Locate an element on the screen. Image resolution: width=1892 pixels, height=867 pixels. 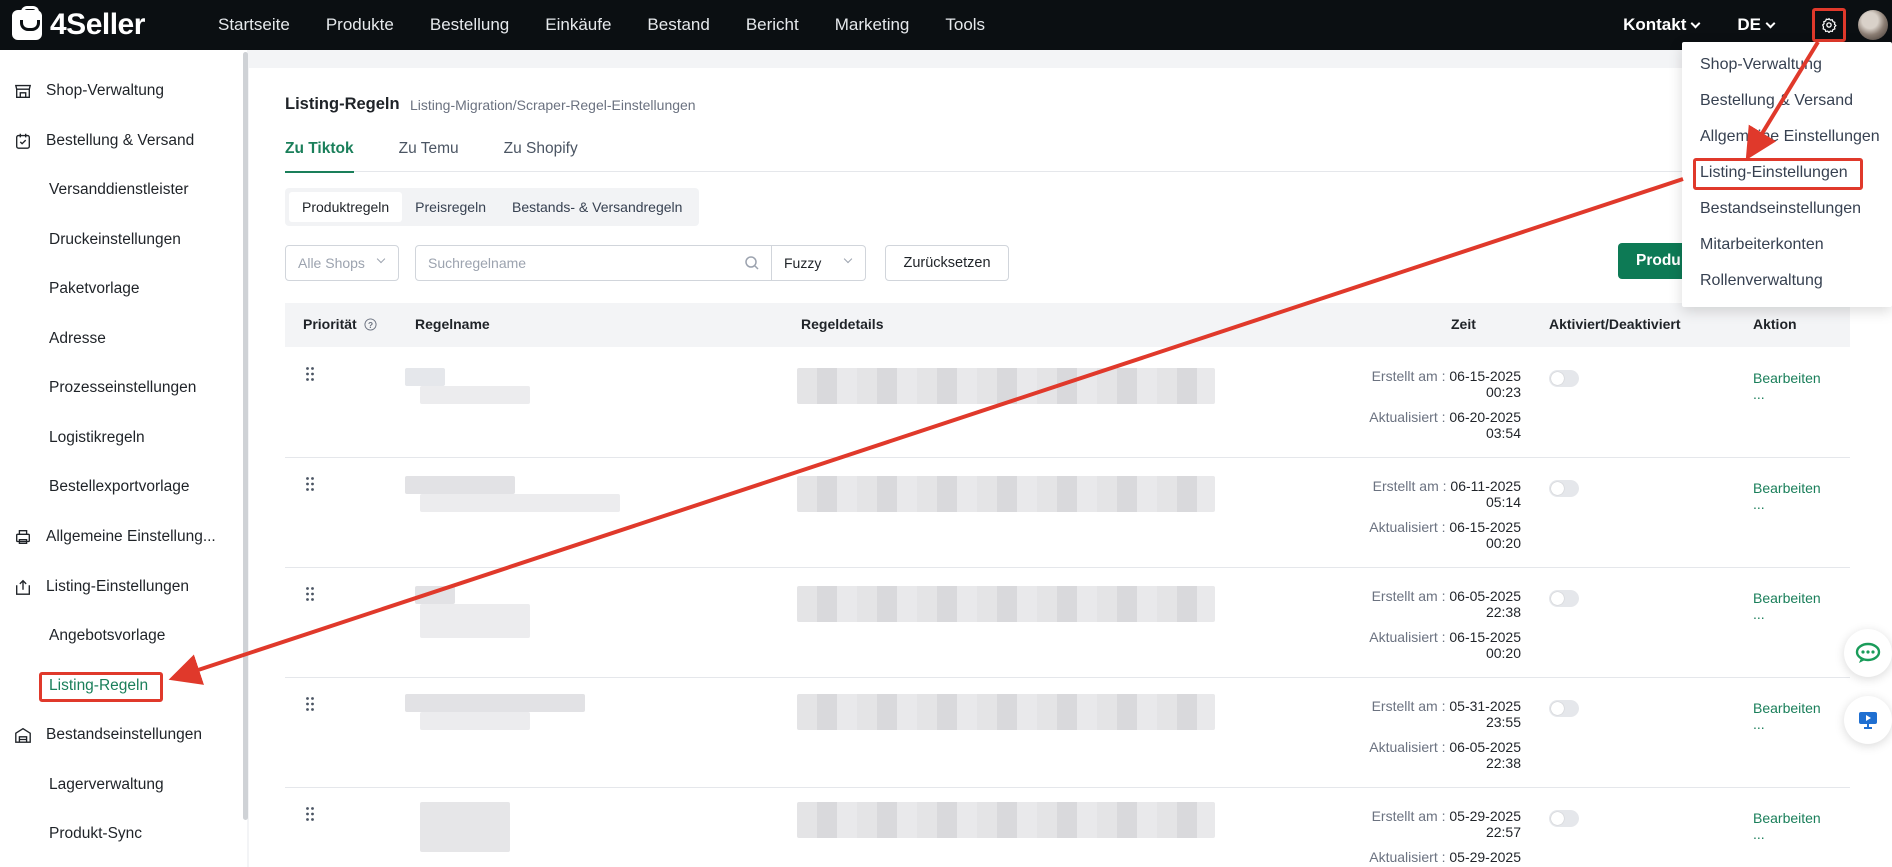
segment-price-rules: Preisregeln is located at coordinates (450, 207).